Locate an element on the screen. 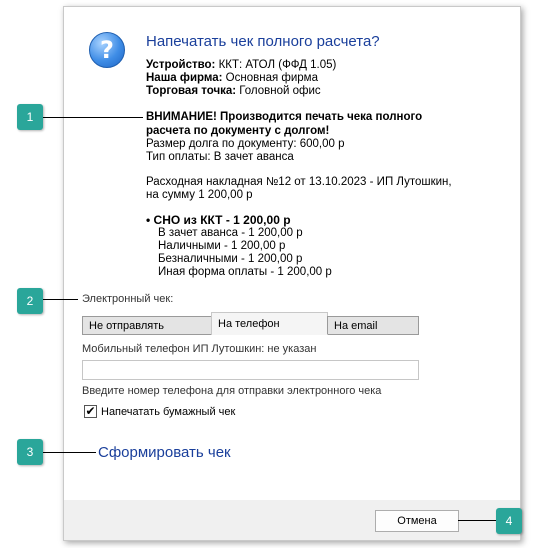  point-value: Головной офис is located at coordinates (278, 91).